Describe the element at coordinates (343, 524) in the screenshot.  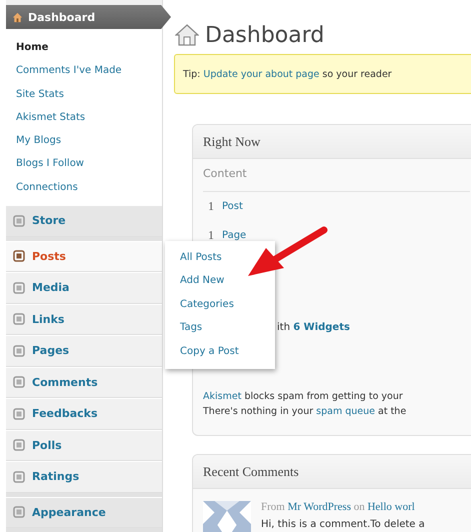
I see `comment-excerpt: Hi, this is a comment.To delete a` at that location.